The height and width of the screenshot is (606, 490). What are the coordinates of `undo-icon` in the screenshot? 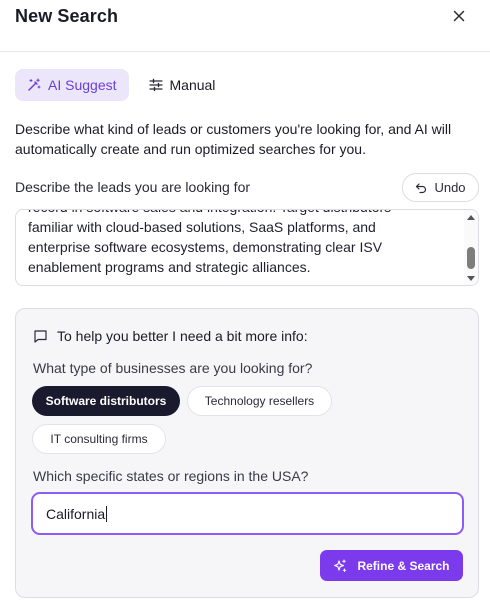 It's located at (421, 187).